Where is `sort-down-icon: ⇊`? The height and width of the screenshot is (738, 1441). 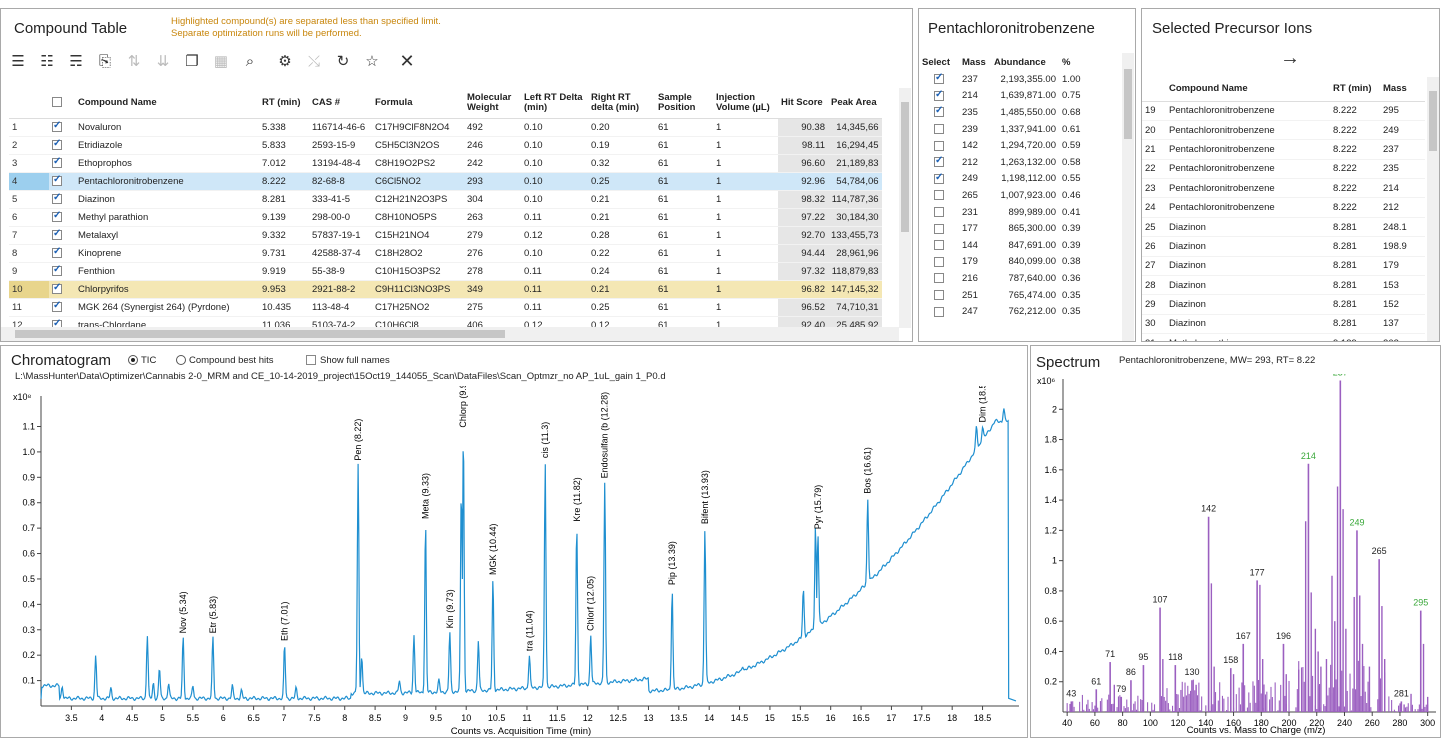 sort-down-icon: ⇊ is located at coordinates (163, 61).